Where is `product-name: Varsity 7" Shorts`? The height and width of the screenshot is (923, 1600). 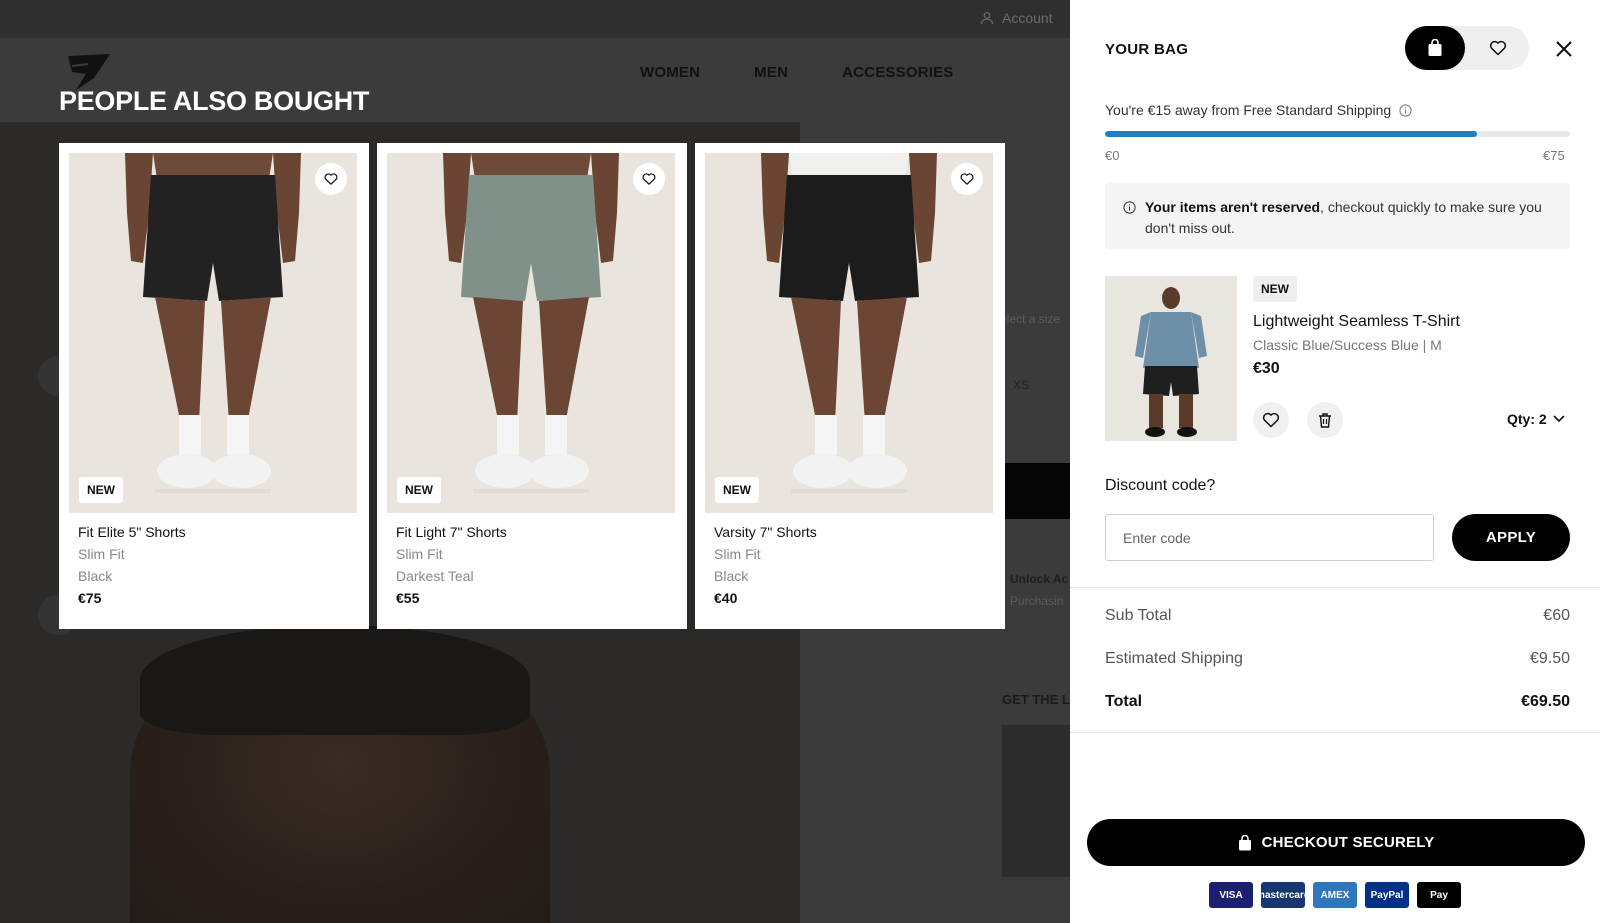
product-name: Varsity 7" Shorts is located at coordinates (854, 532).